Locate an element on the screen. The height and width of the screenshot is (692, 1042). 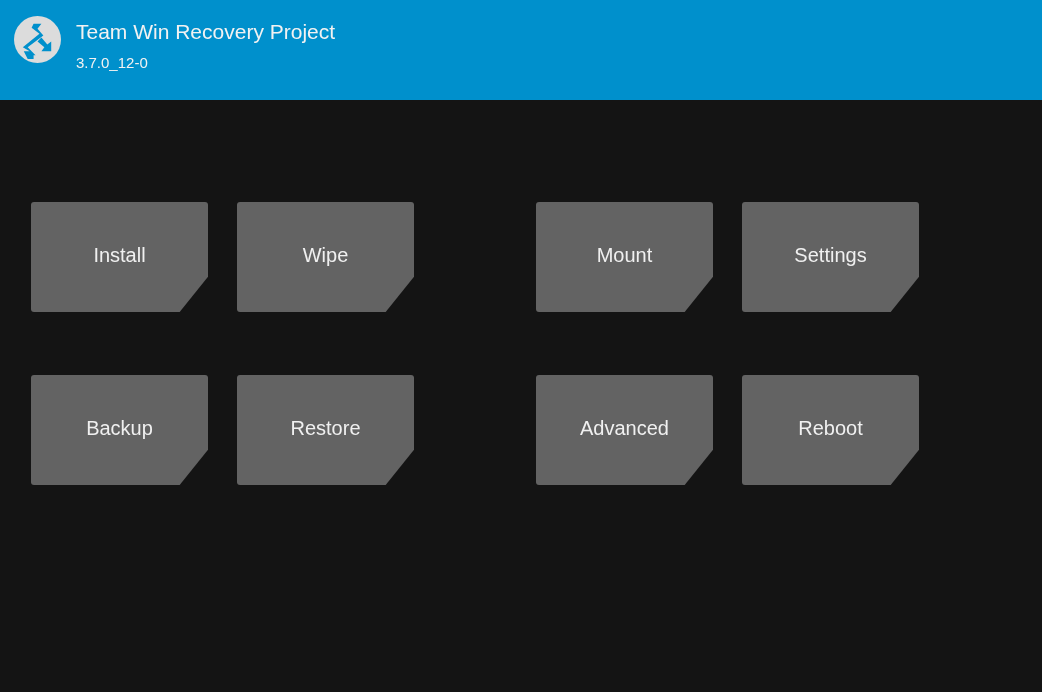
menu-button: Advanced is located at coordinates (624, 430).